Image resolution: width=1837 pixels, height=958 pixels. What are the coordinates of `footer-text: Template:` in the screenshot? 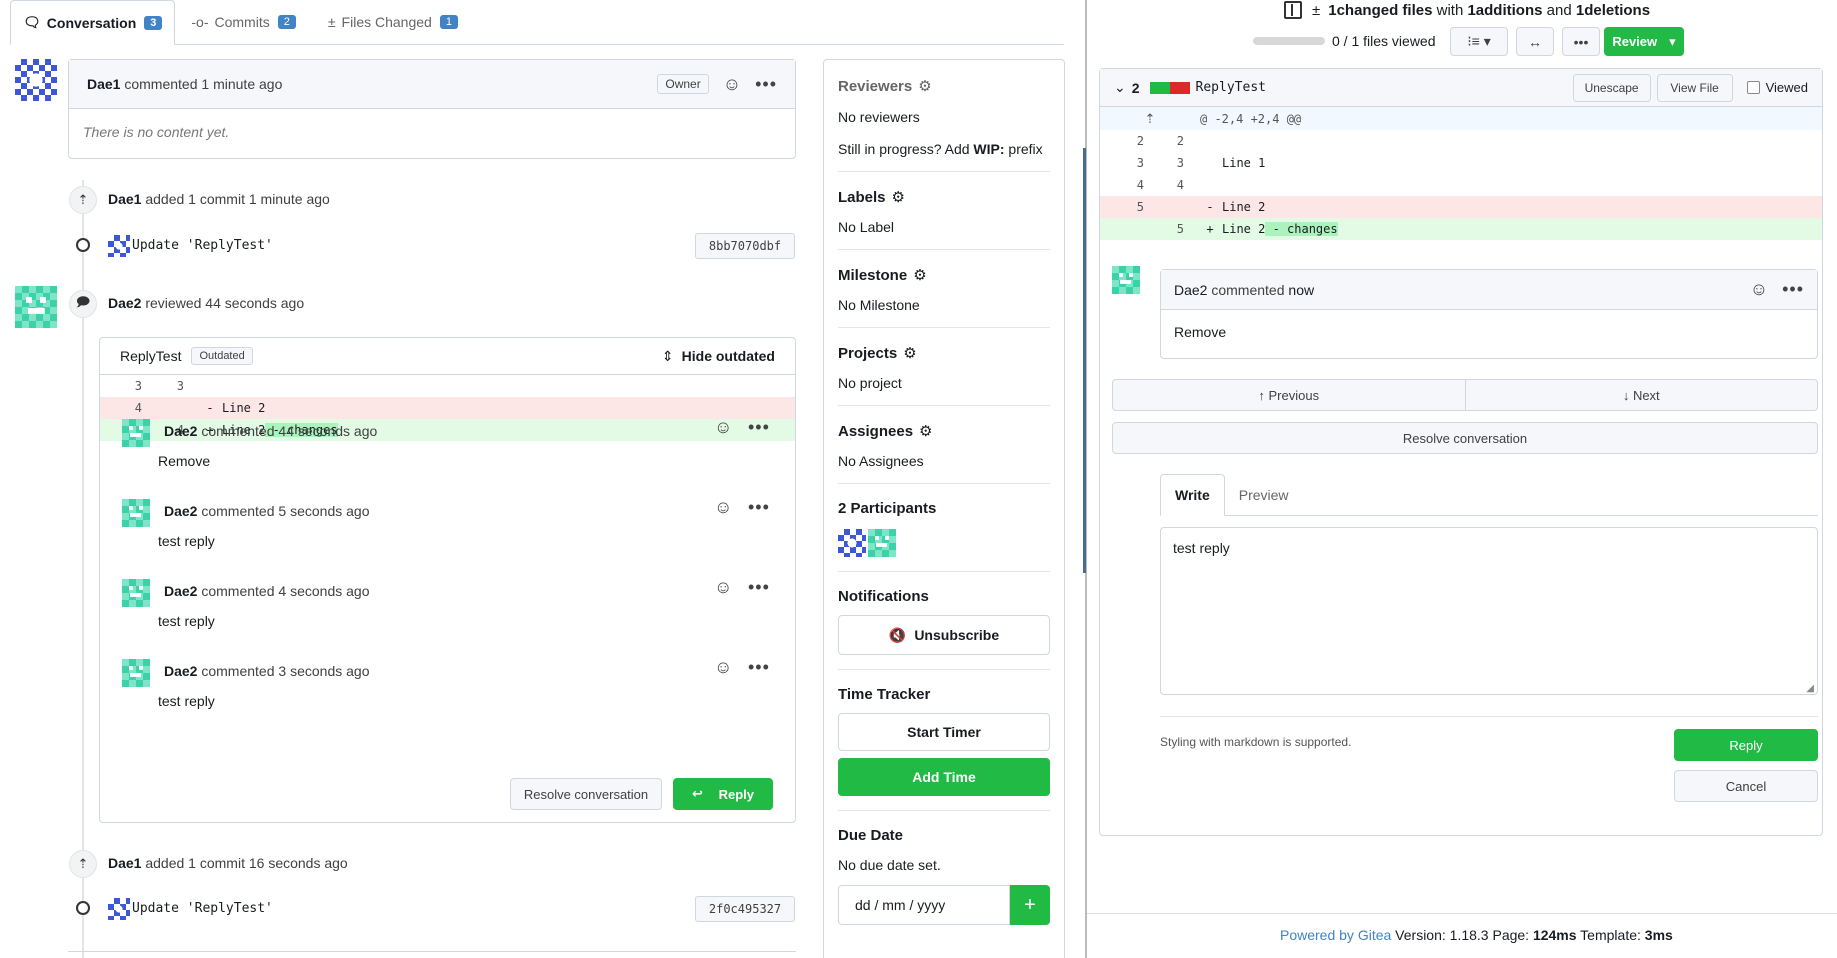 It's located at (1610, 935).